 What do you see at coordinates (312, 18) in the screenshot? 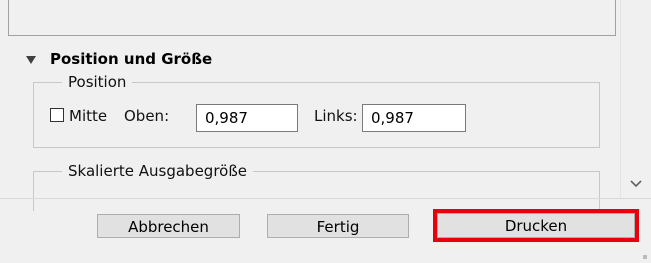
I see `previous-section-panel` at bounding box center [312, 18].